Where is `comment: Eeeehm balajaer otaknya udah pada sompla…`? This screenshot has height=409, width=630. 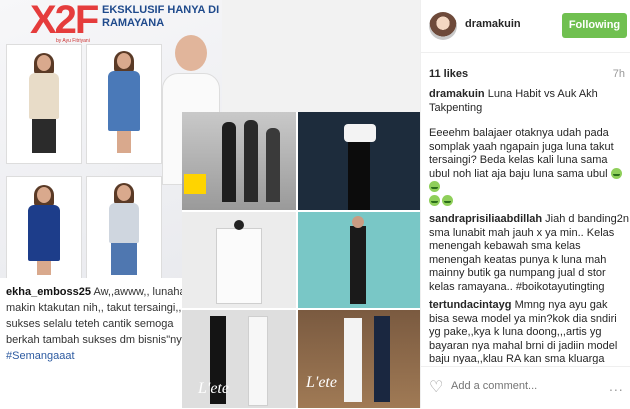 comment: Eeeehm balajaer otaknya udah pada sompla… is located at coordinates (529, 167).